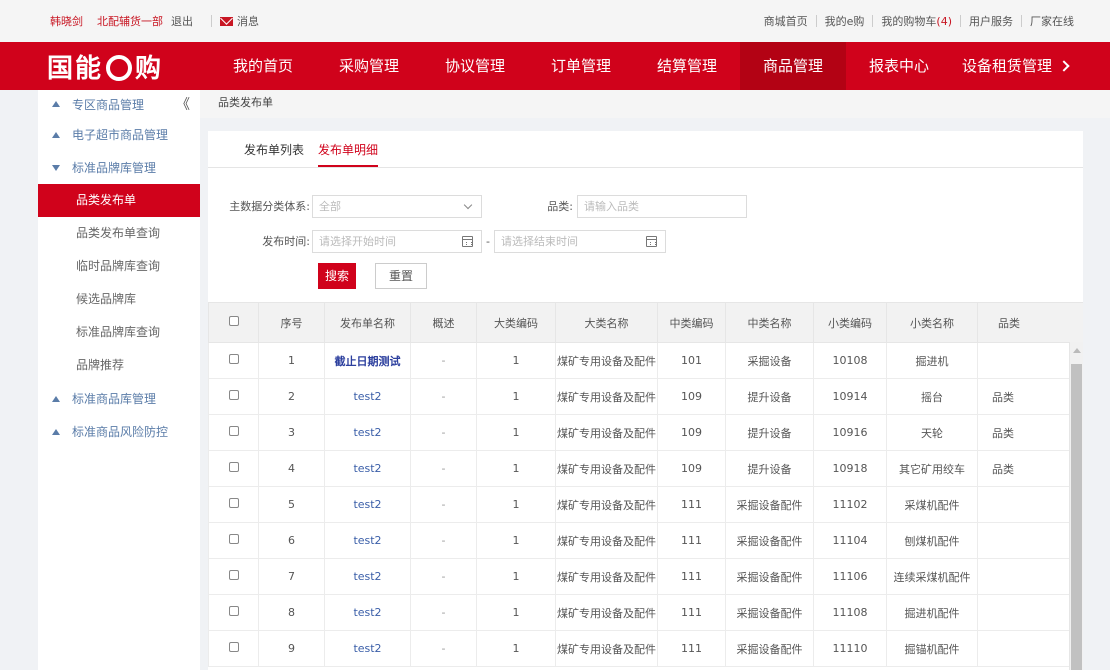  I want to click on cart-count-badge: (4), so click(944, 21).